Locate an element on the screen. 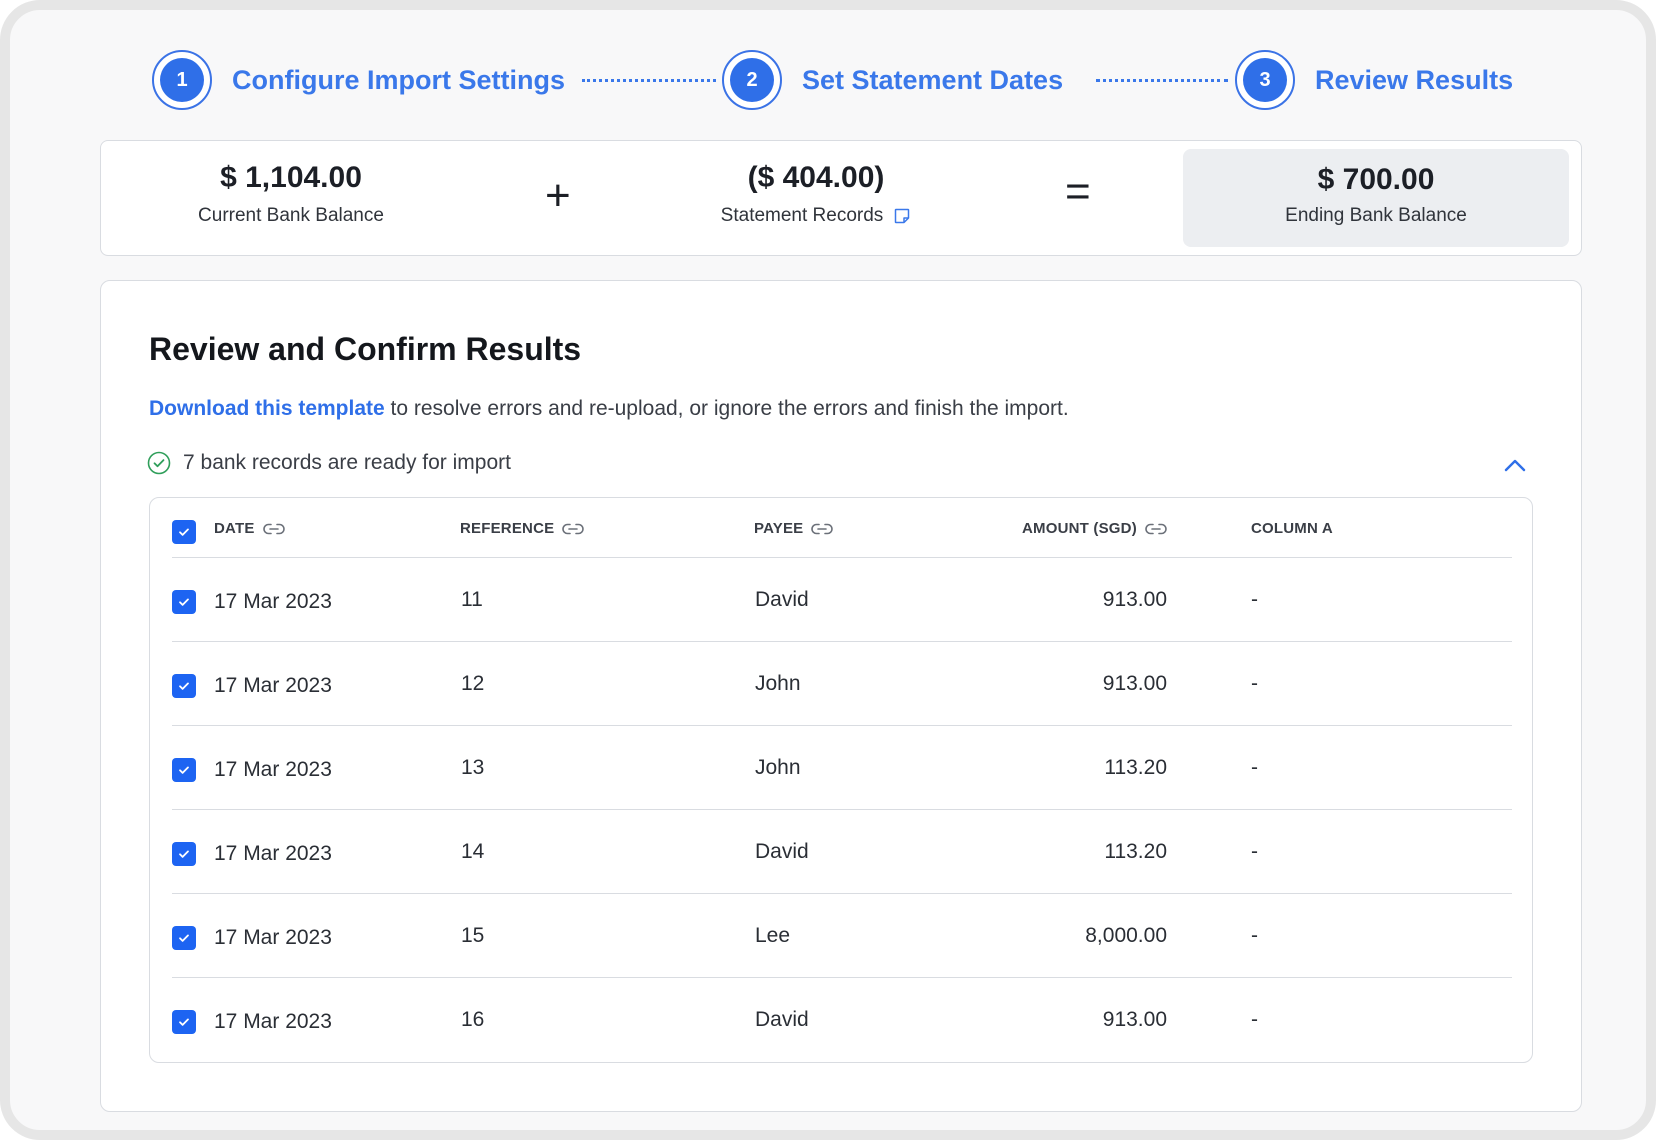 This screenshot has width=1656, height=1140. statement-records-label: Statement Records is located at coordinates (816, 216).